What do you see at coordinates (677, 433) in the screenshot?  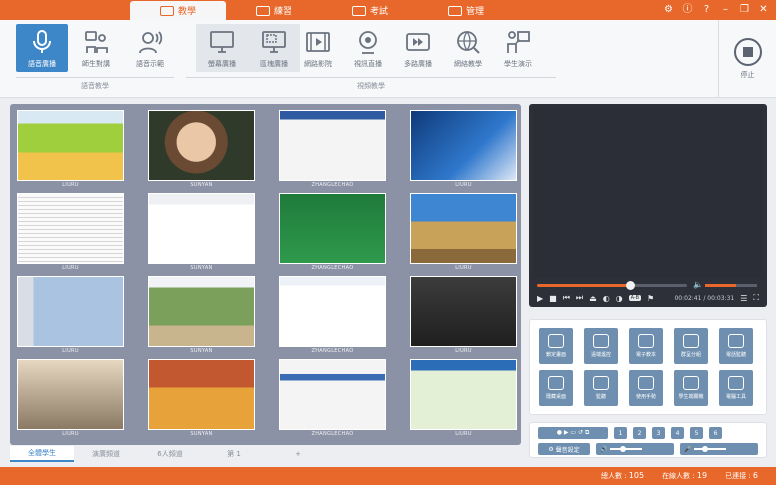 I see `screen-4-button: 4` at bounding box center [677, 433].